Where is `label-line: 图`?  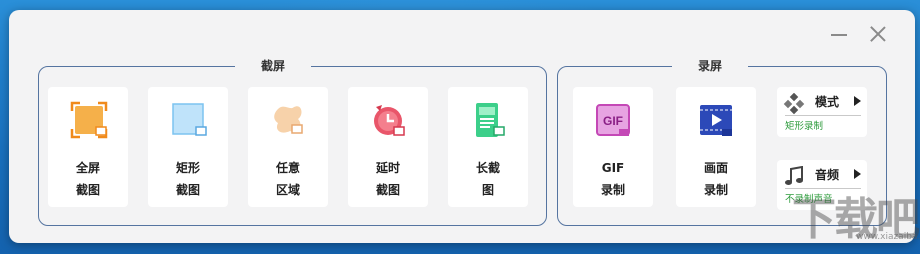
label-line: 图 is located at coordinates (487, 190).